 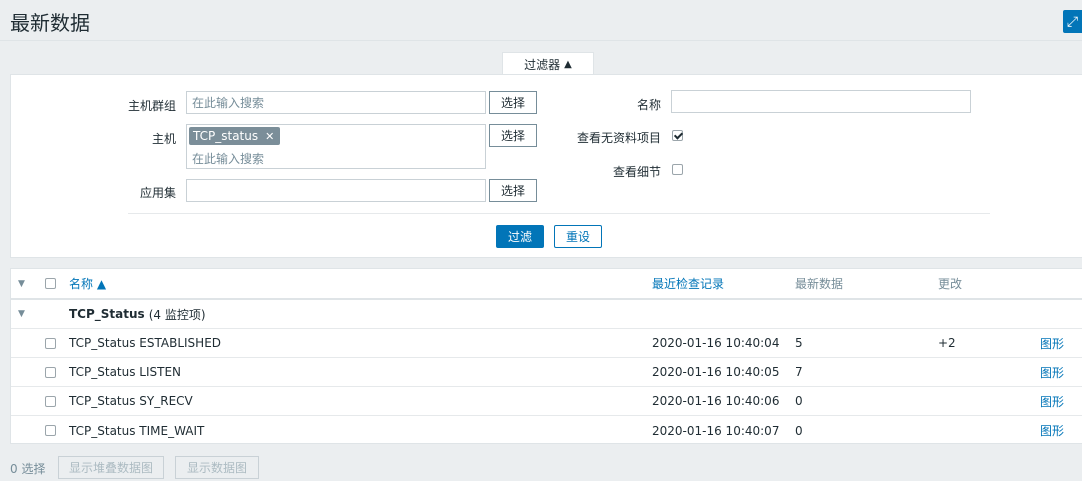 I want to click on stacked-graph-button: 显示堆叠数据图, so click(x=111, y=467).